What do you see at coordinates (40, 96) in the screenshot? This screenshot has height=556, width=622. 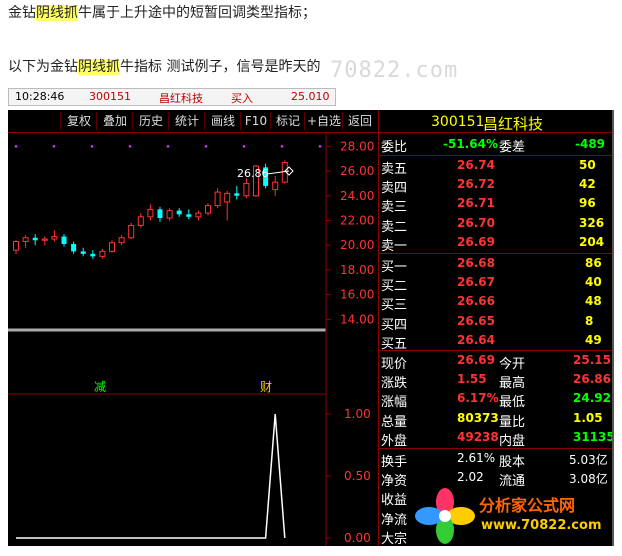 I see `order-time: 10:28:46` at bounding box center [40, 96].